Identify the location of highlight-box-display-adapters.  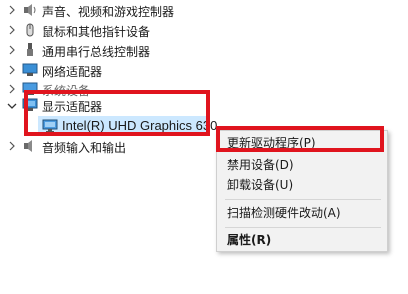
(117, 113).